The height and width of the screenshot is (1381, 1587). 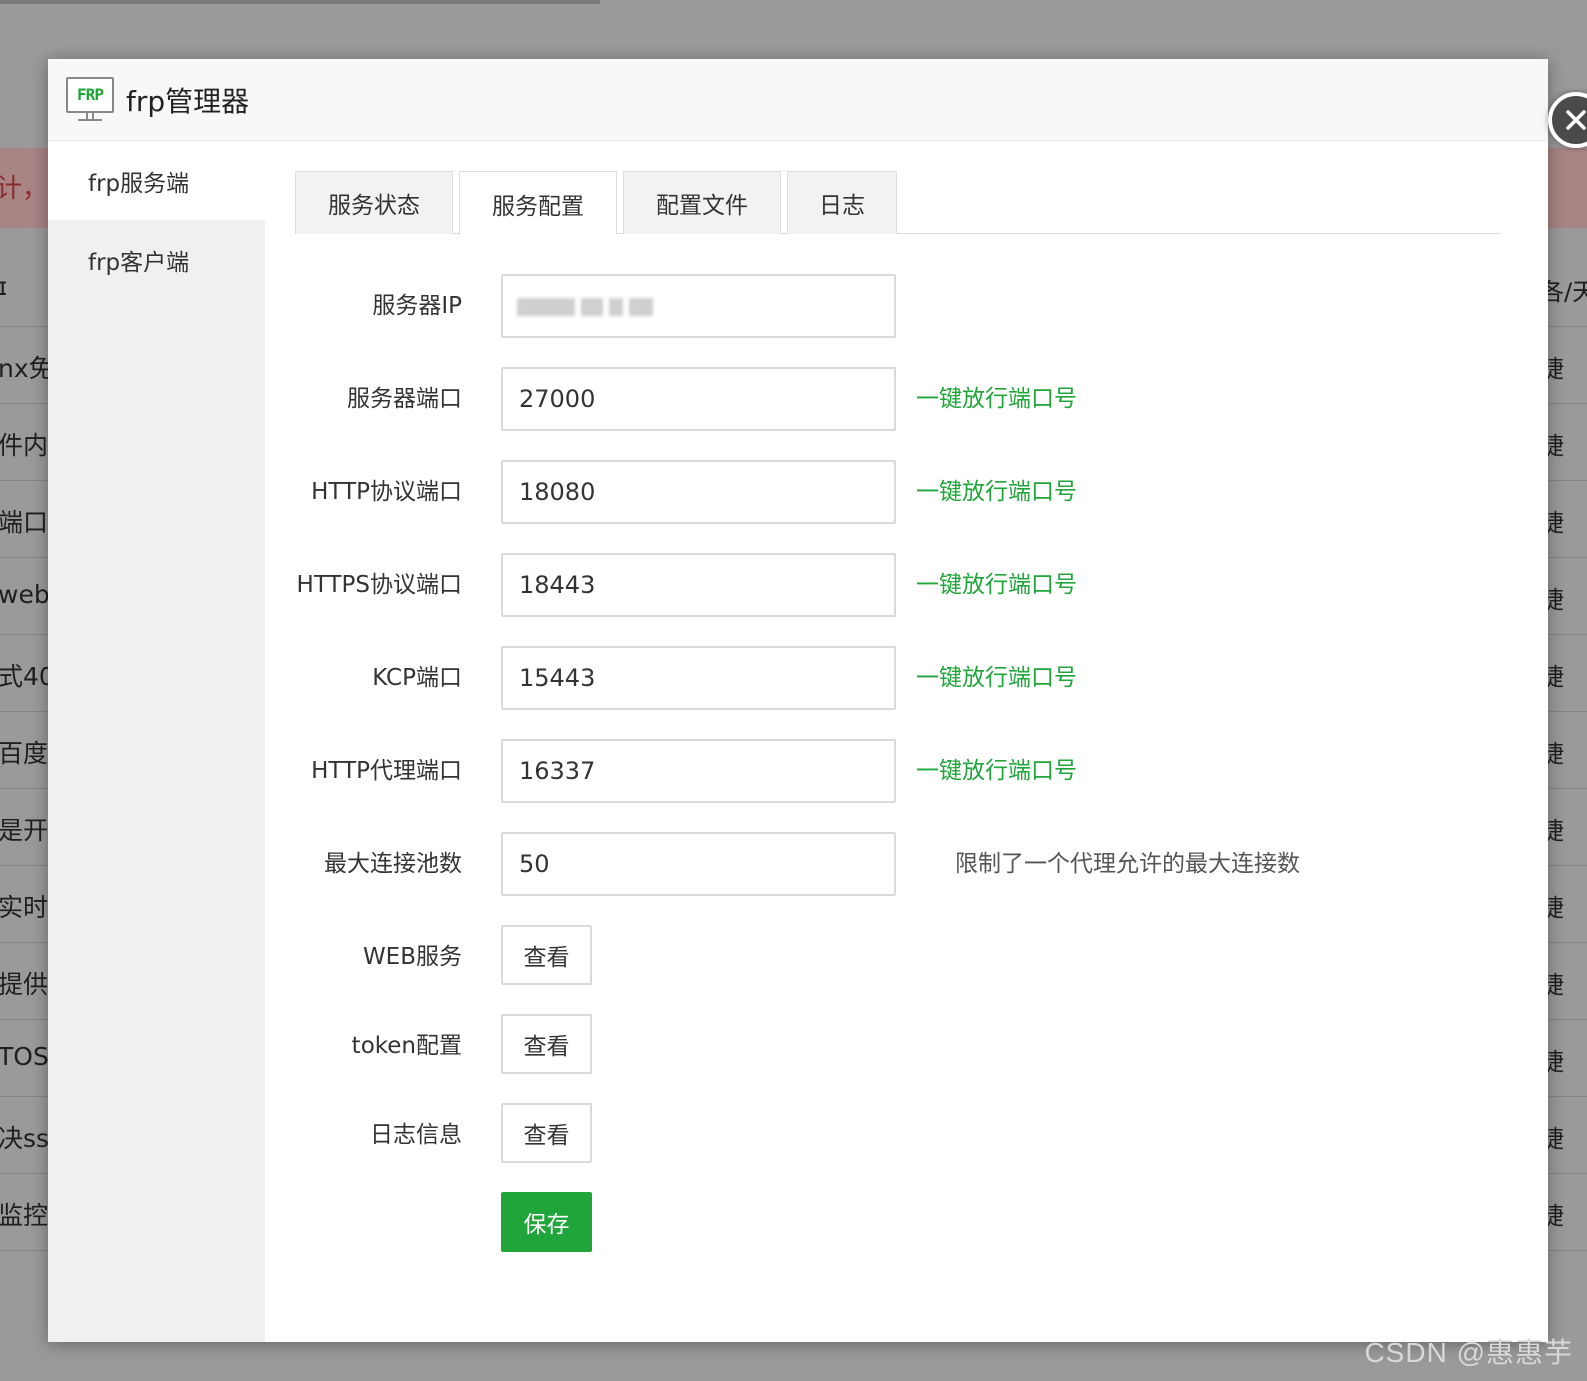 I want to click on form-row-log-info: 日志信息 查看, so click(x=890, y=1135).